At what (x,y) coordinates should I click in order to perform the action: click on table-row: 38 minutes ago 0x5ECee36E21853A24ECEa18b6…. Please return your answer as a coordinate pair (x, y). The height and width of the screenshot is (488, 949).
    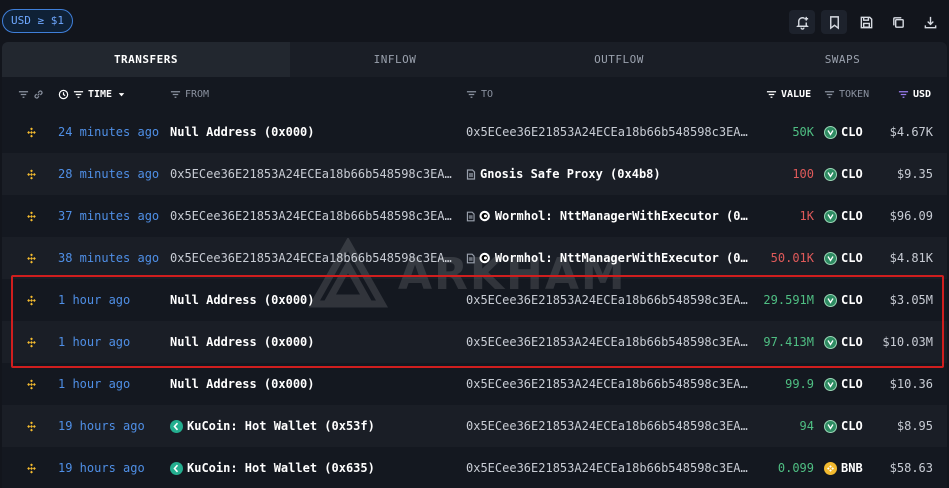
    Looking at the image, I should click on (474, 258).